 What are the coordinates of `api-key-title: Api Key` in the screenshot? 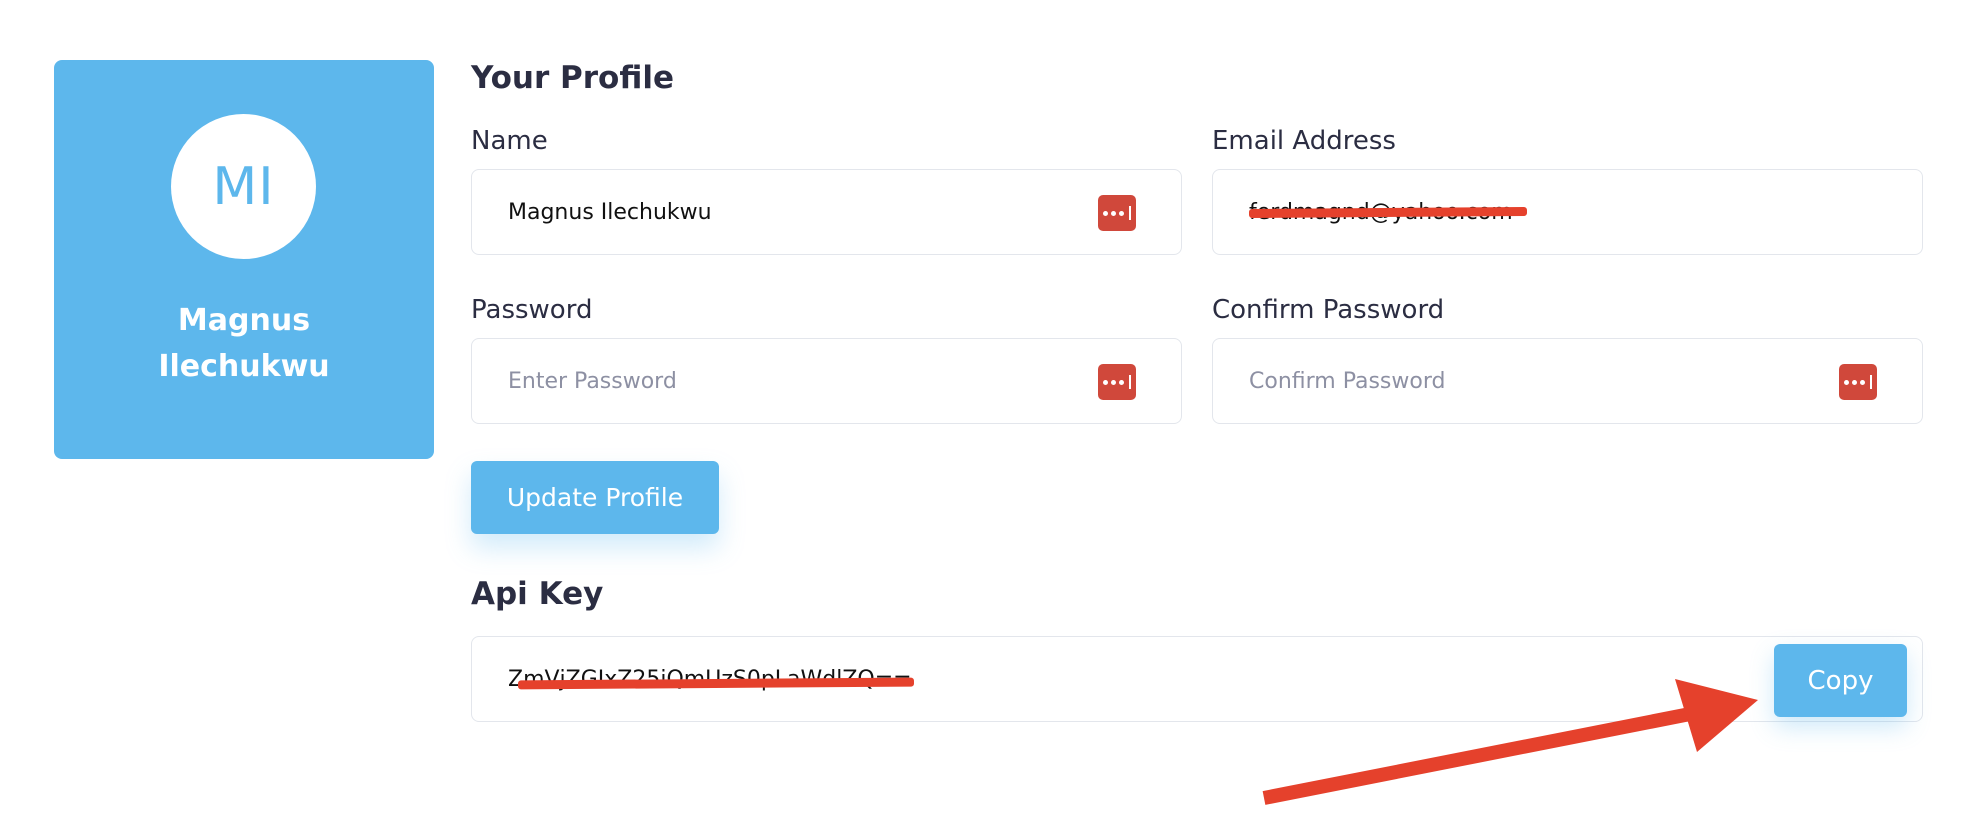 It's located at (537, 594).